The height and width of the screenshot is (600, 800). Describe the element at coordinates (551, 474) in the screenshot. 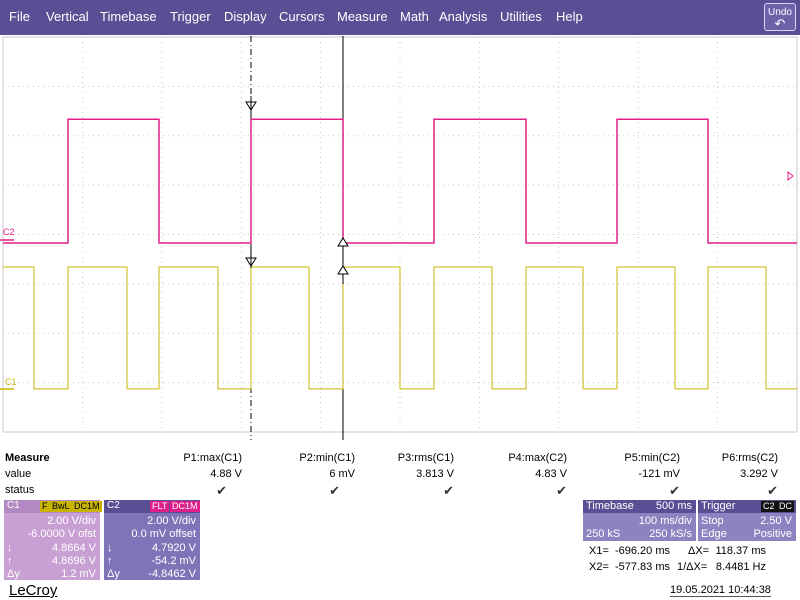

I see `measure-p4-value: 4.83 V` at that location.